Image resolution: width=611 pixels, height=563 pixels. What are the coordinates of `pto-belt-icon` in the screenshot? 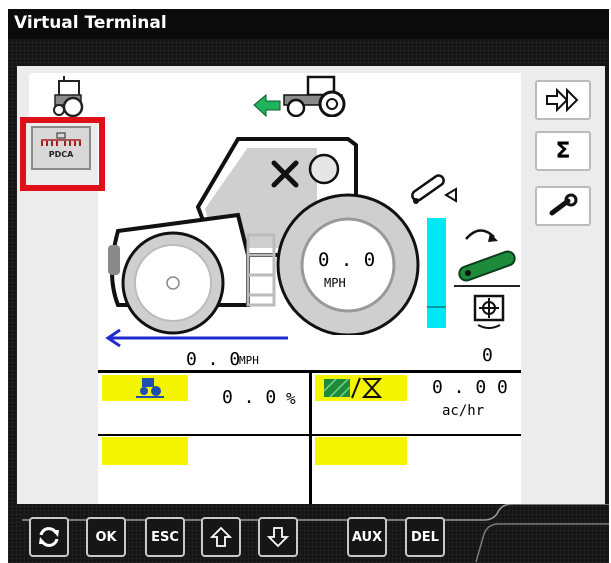 It's located at (487, 266).